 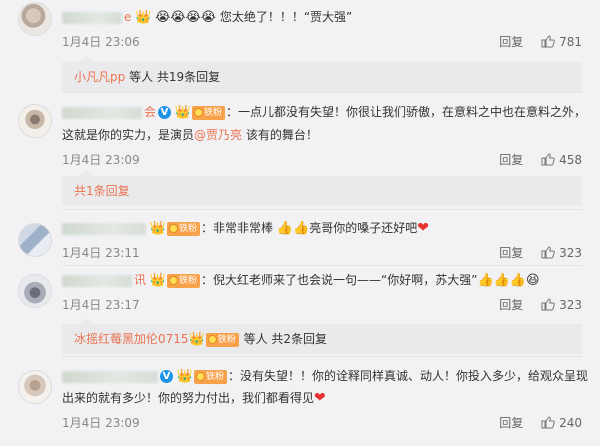 What do you see at coordinates (339, 280) in the screenshot?
I see `comment-text: ：倪大红老师来了也会说一句——“你好啊，苏大强”` at bounding box center [339, 280].